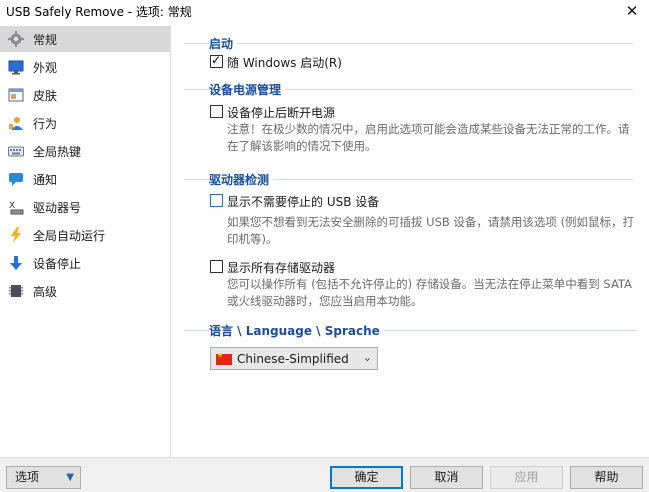  Describe the element at coordinates (99, 12) in the screenshot. I see `window-title: USB Safely Remove - 选项: 常规` at that location.